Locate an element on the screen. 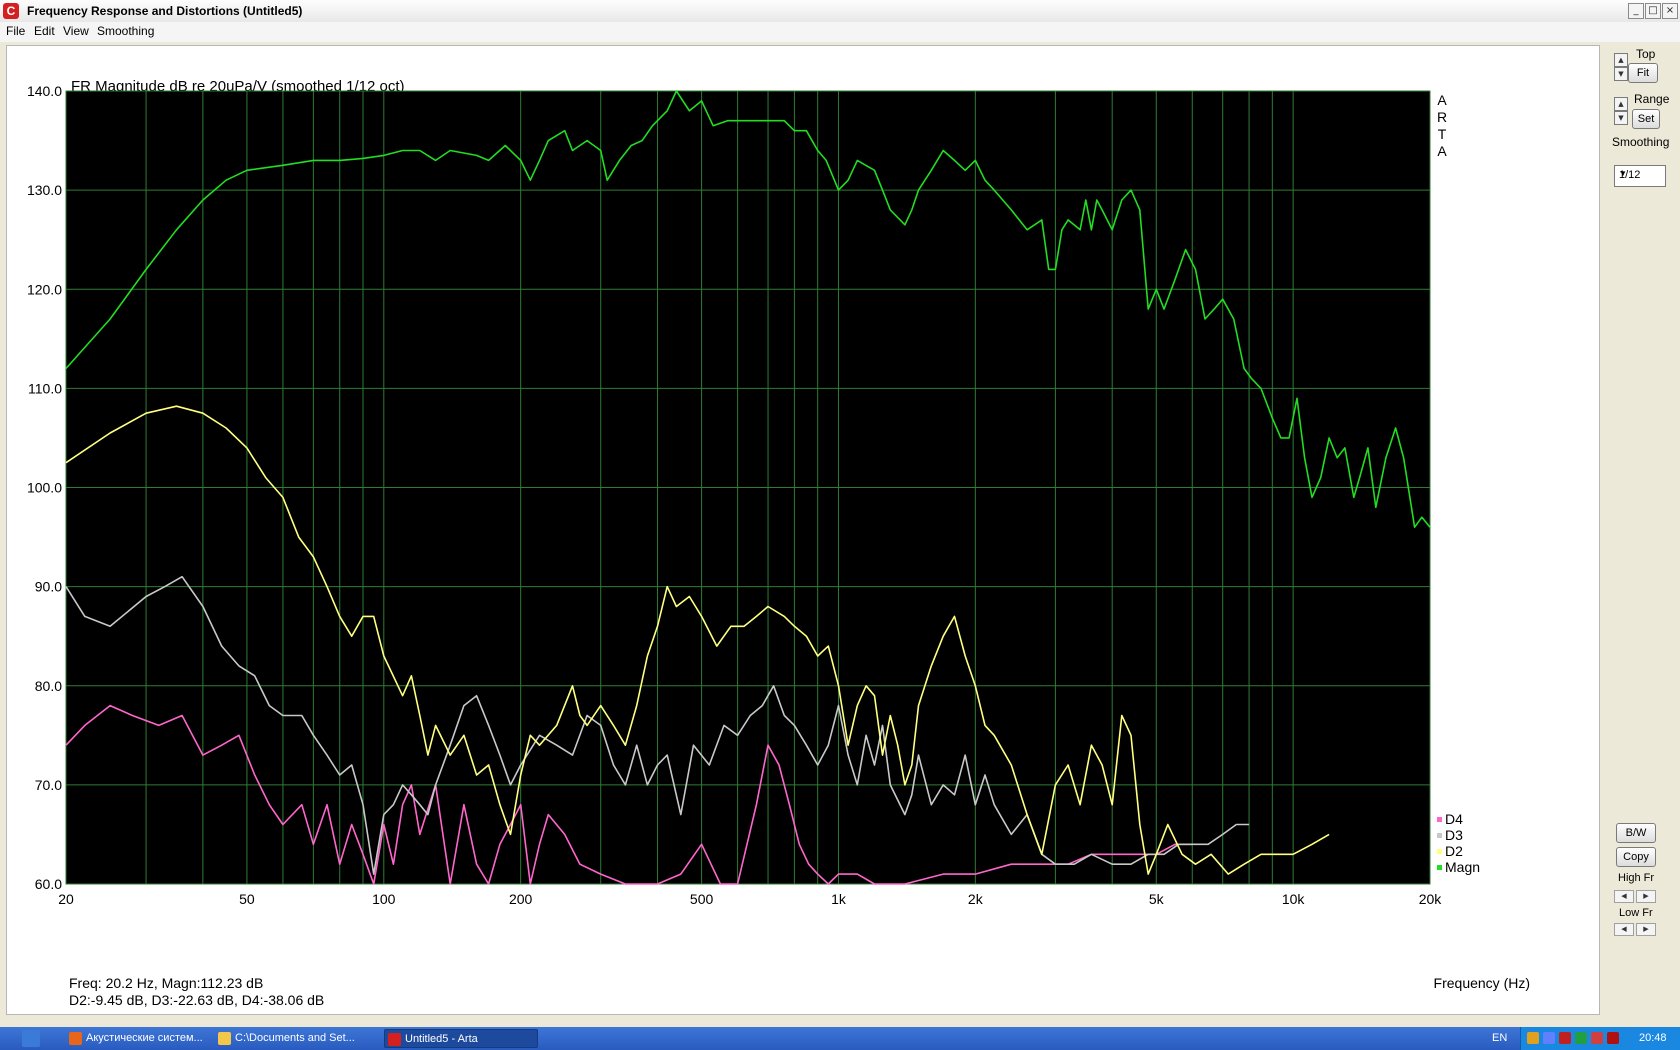 This screenshot has height=1050, width=1680. high-fr-right-arrow-icon: ▶ is located at coordinates (1646, 896).